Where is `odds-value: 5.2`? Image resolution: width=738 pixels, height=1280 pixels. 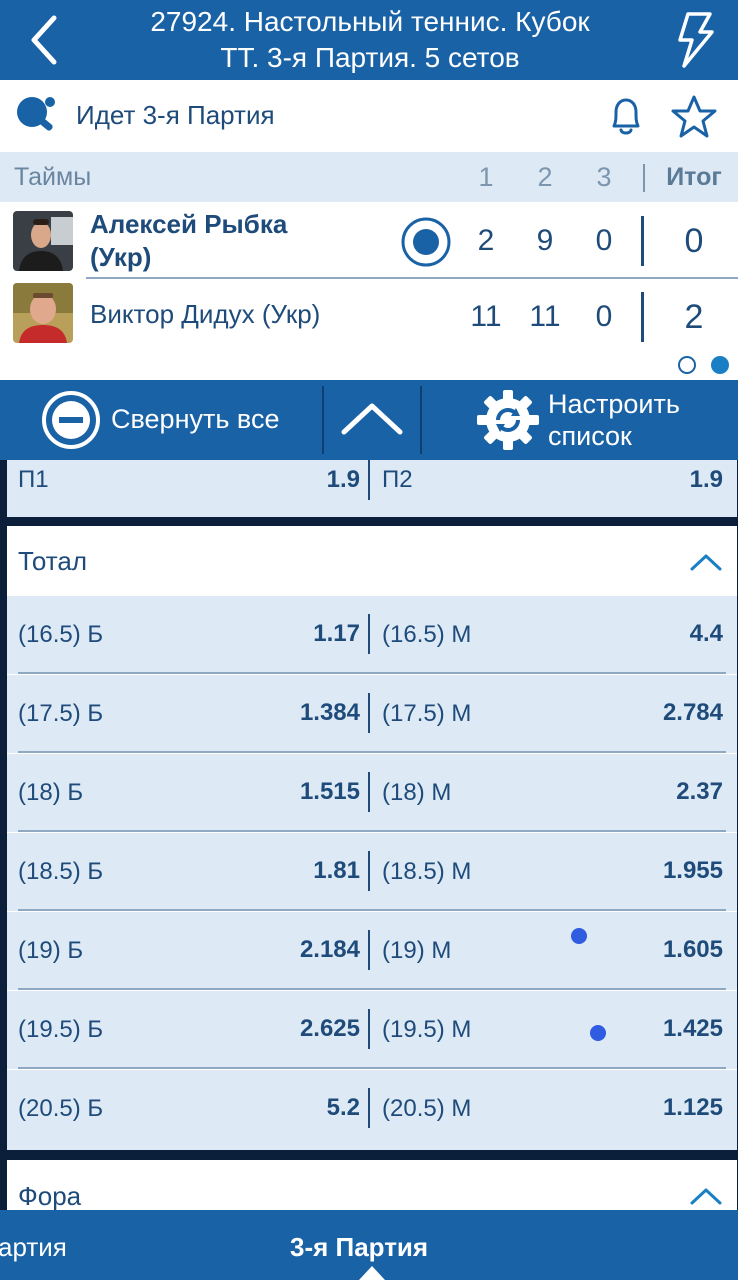
odds-value: 5.2 is located at coordinates (343, 1107).